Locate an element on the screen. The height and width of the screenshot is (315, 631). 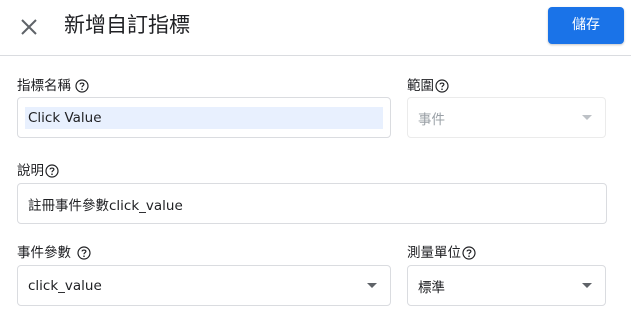
metric-name-label: 指標名稱 is located at coordinates (53, 86).